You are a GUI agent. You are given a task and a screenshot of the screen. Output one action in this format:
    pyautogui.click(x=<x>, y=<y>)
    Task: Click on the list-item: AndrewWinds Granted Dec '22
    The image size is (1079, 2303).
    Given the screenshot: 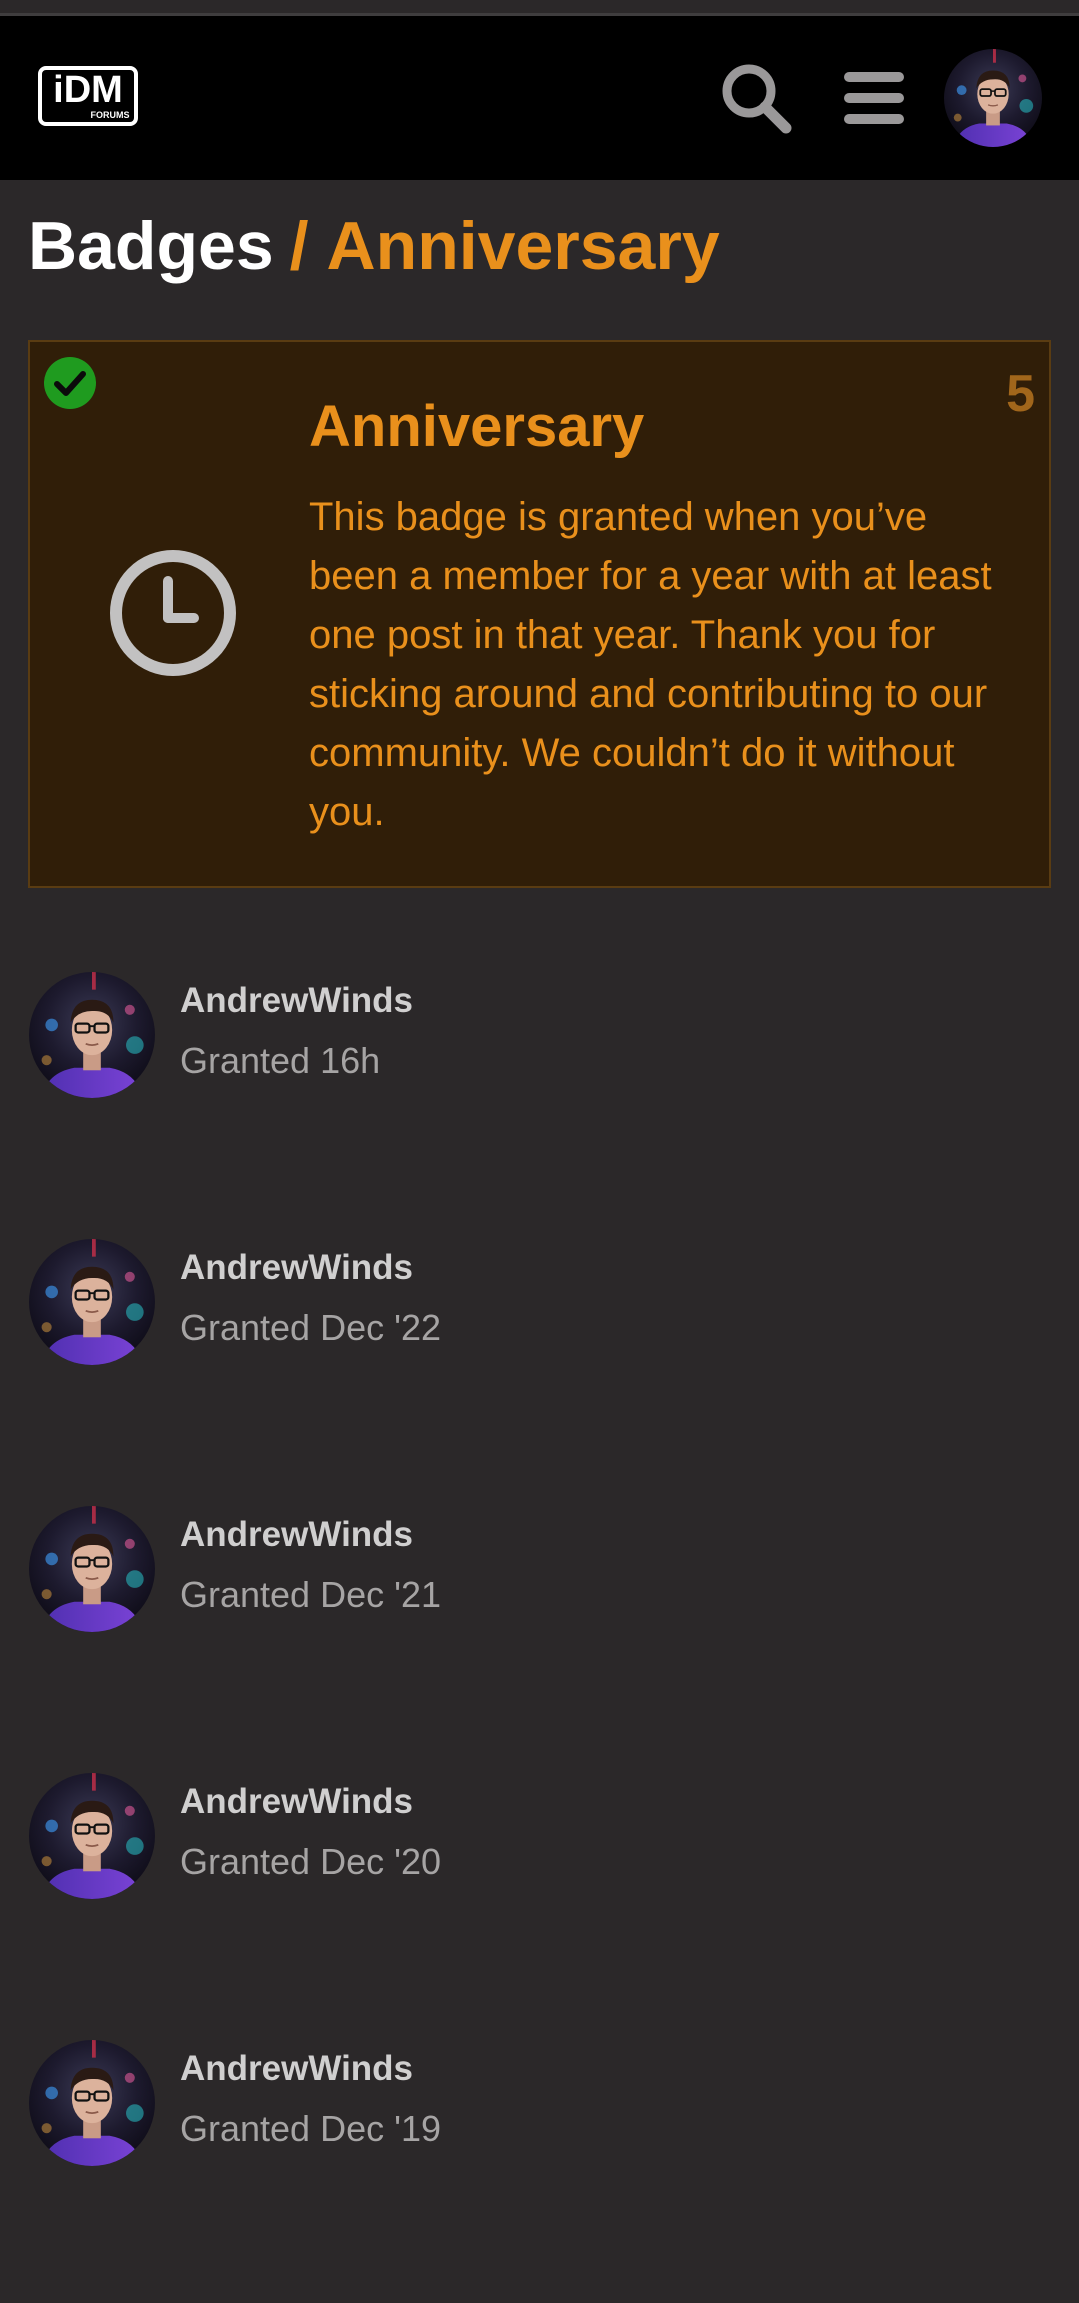 What is the action you would take?
    pyautogui.click(x=539, y=1368)
    